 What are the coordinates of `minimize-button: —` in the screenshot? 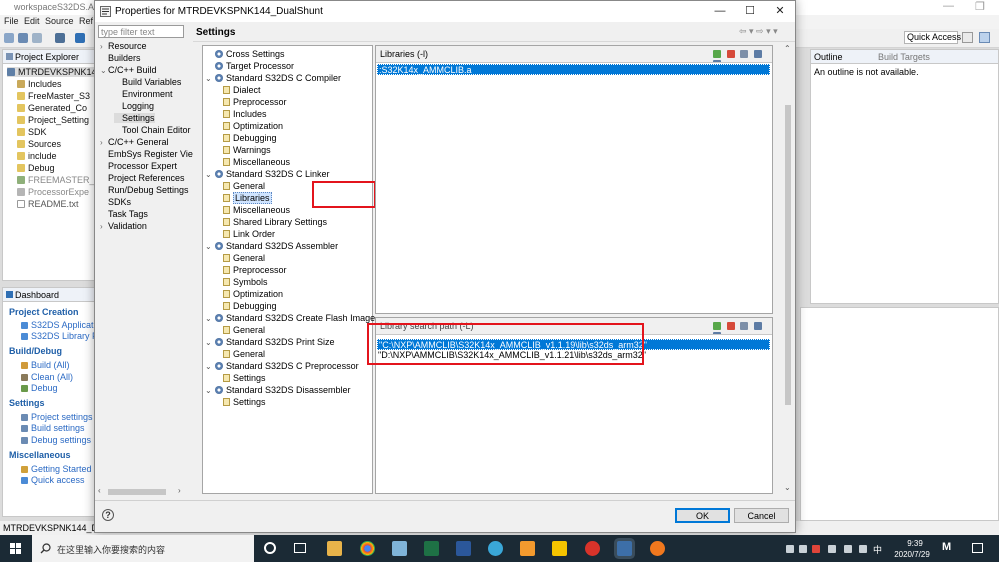 It's located at (720, 11).